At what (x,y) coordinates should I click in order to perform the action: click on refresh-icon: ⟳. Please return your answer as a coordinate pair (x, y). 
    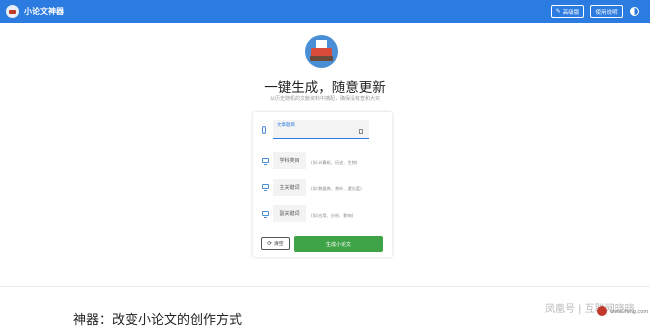
    Looking at the image, I should click on (269, 243).